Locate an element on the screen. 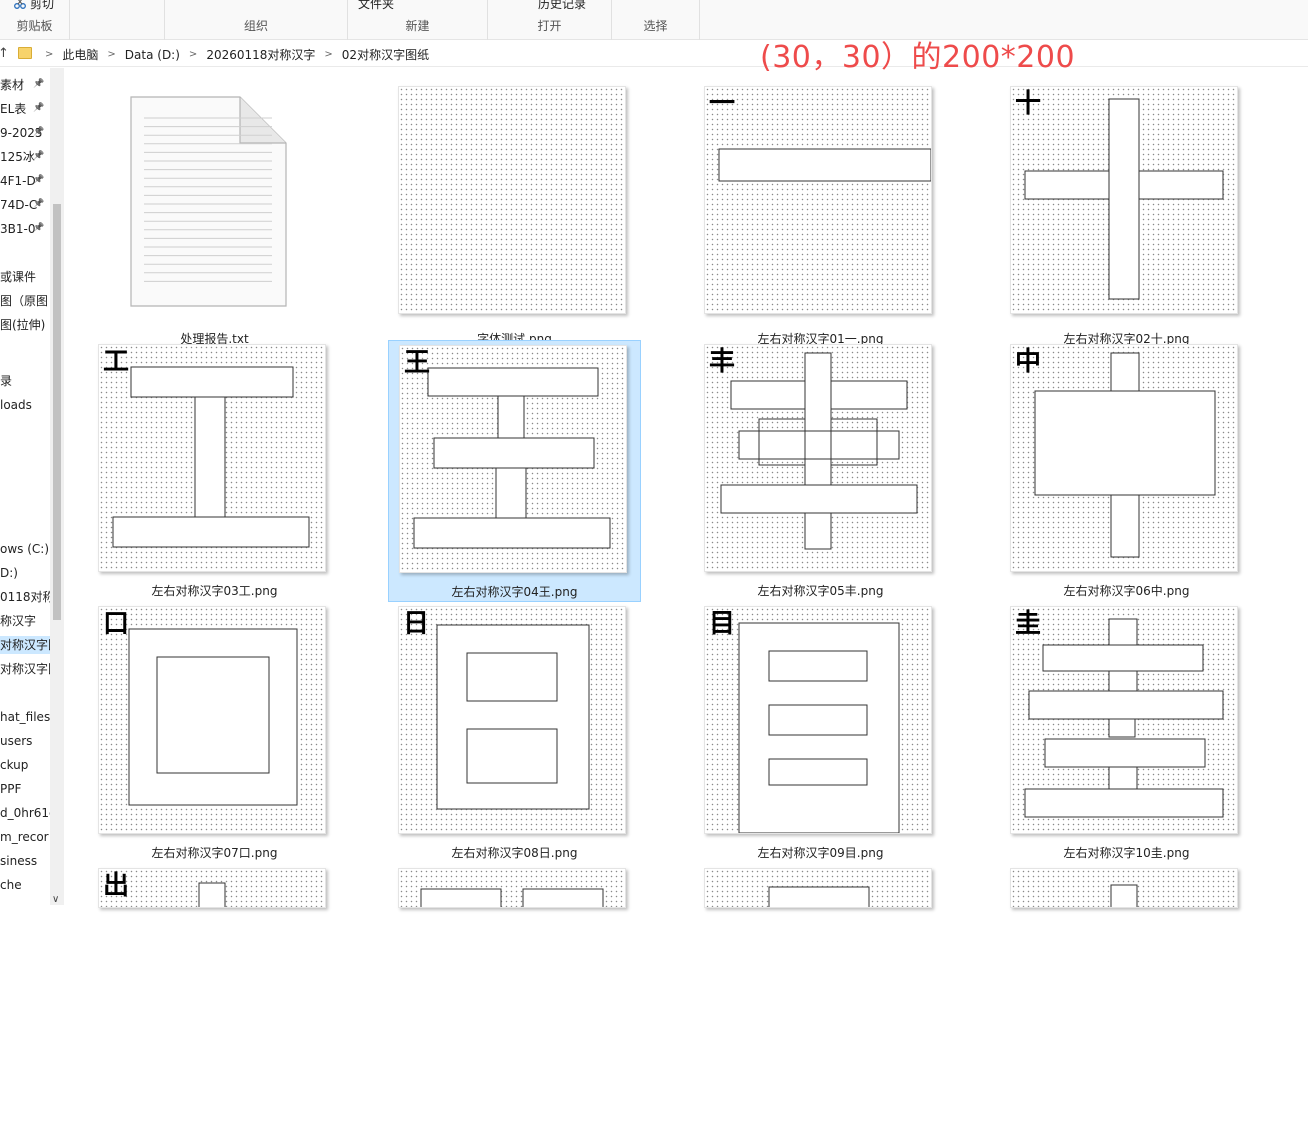  file-name: 左右对称汉字10圭.png is located at coordinates (1126, 853).